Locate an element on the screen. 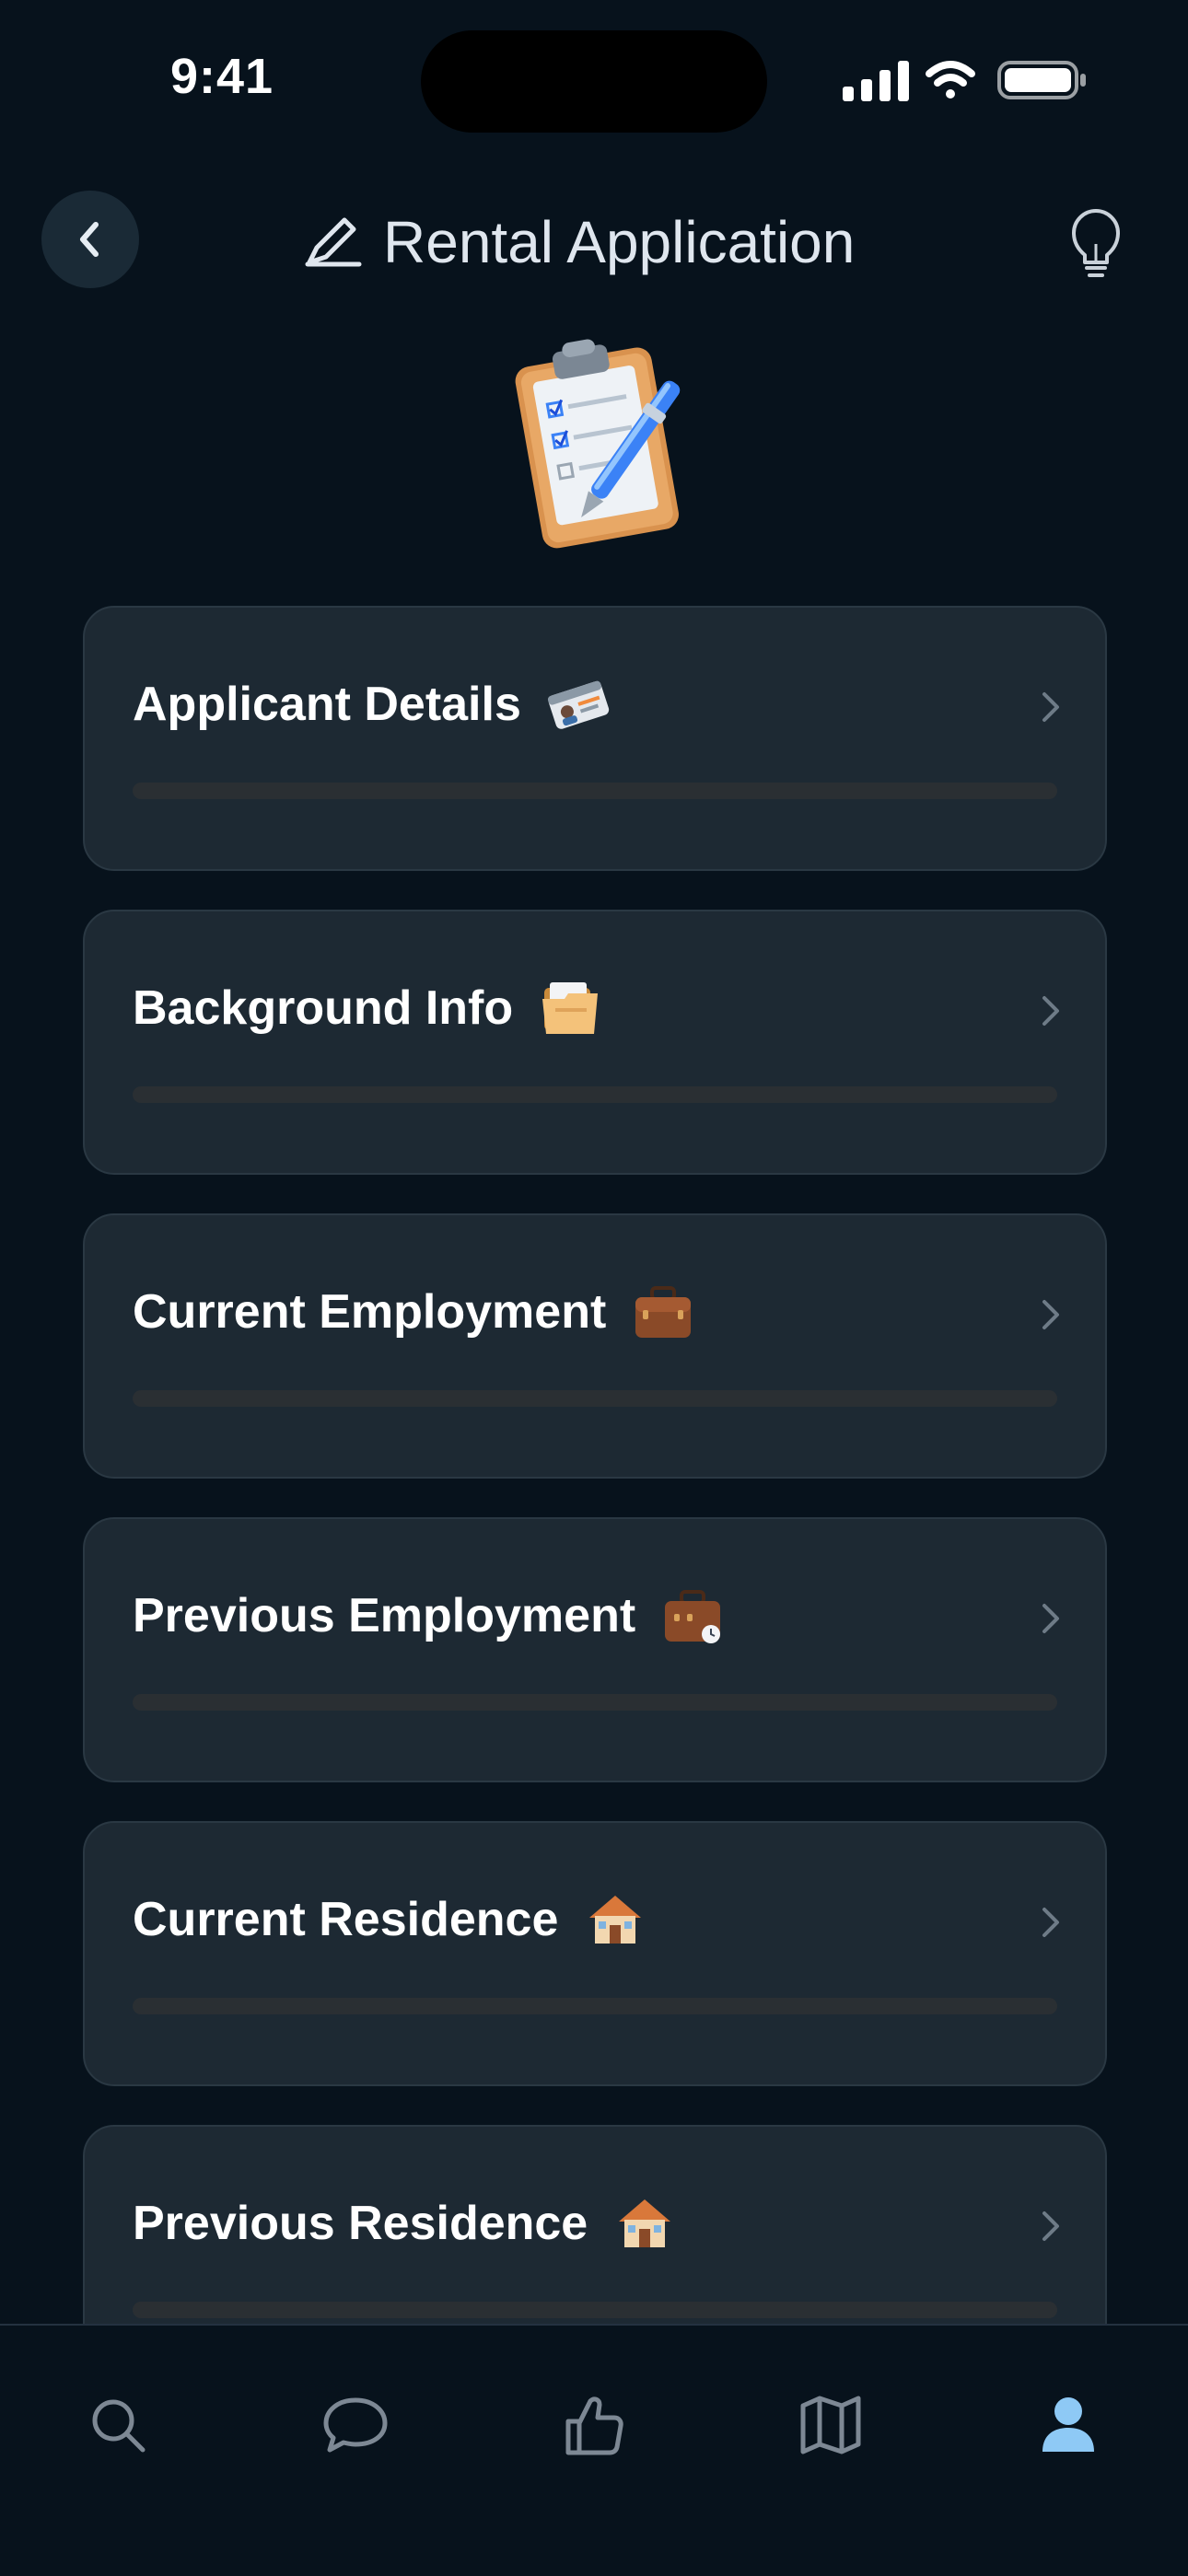 This screenshot has height=2576, width=1188. dynamic-island is located at coordinates (594, 81).